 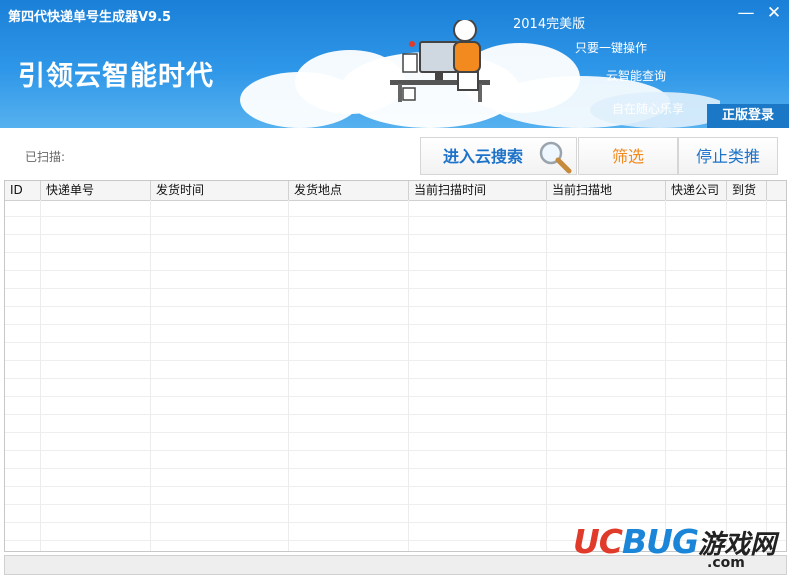 What do you see at coordinates (660, 541) in the screenshot?
I see `watermark-bug: BUG` at bounding box center [660, 541].